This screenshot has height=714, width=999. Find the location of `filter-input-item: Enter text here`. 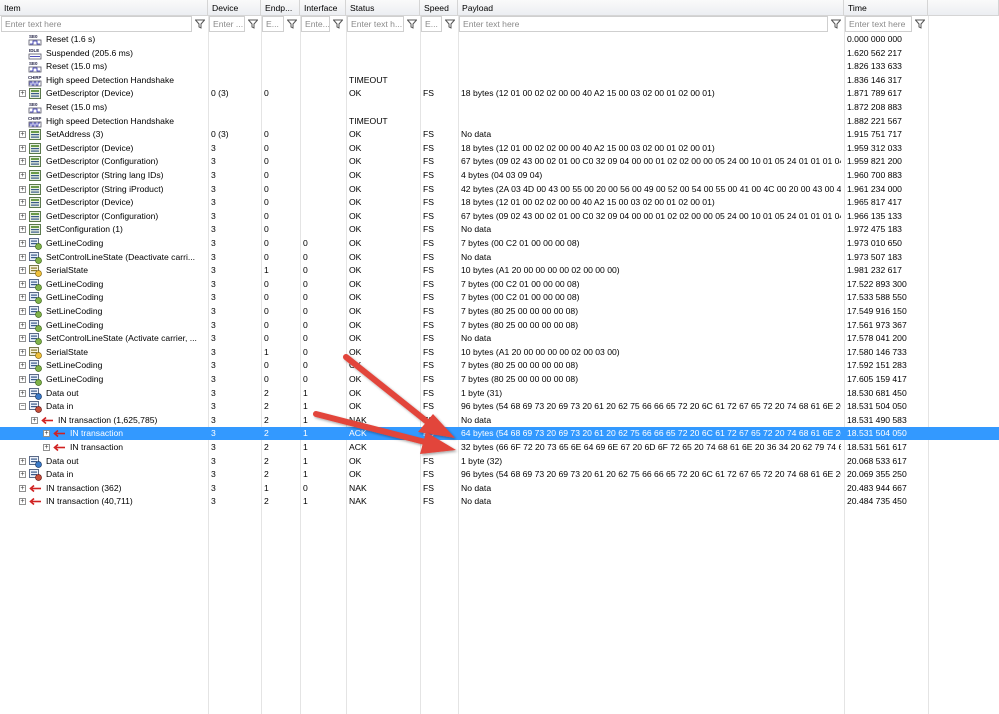

filter-input-item: Enter text here is located at coordinates (96, 24).